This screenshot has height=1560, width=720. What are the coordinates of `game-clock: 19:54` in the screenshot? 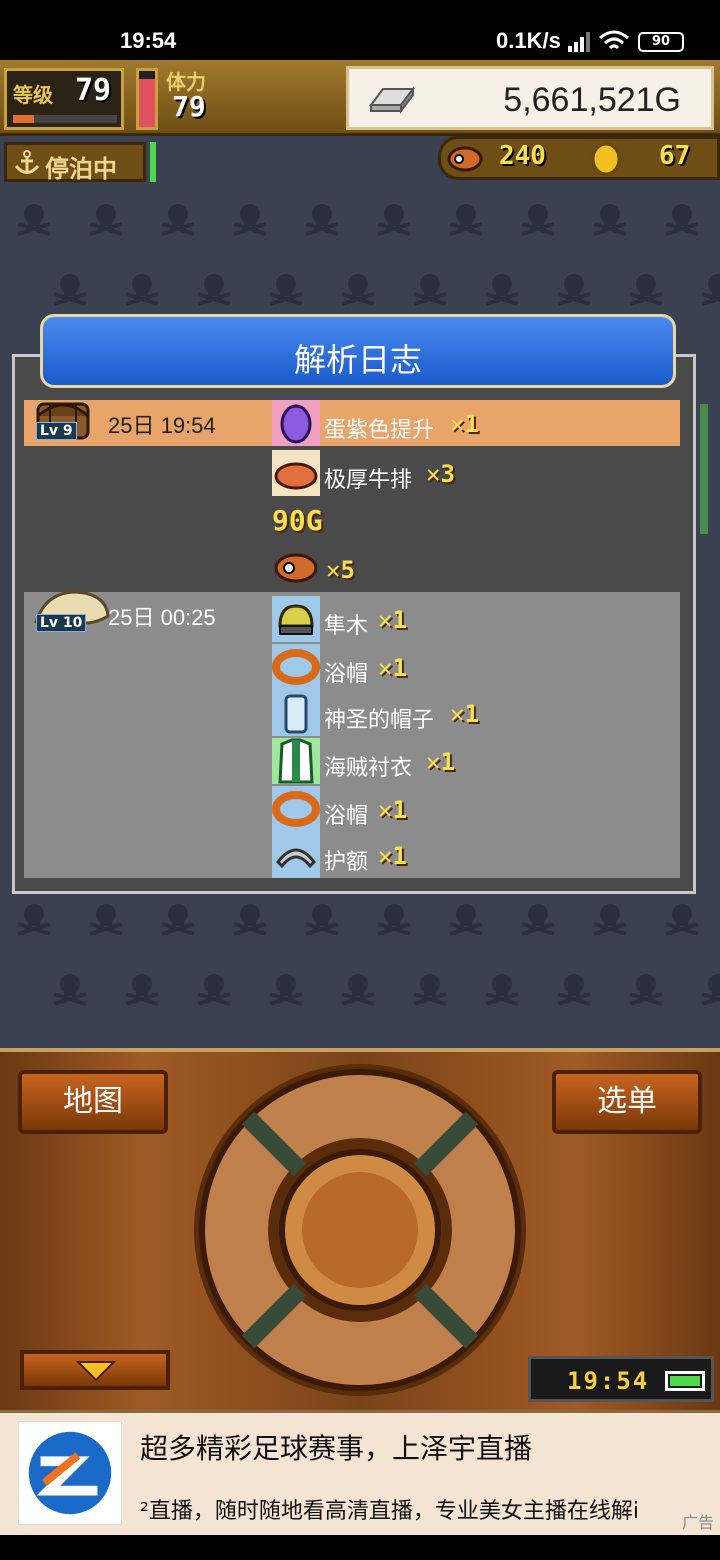 It's located at (621, 1379).